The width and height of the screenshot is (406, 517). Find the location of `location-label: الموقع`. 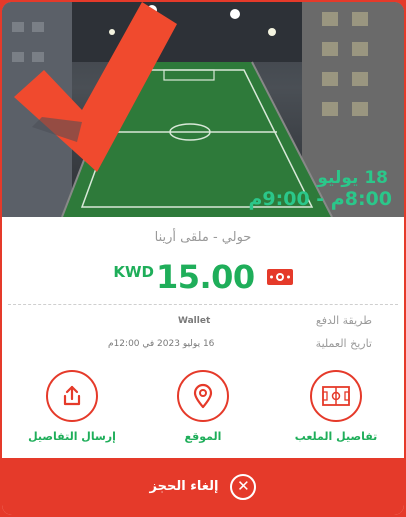

location-label: الموقع is located at coordinates (203, 436).